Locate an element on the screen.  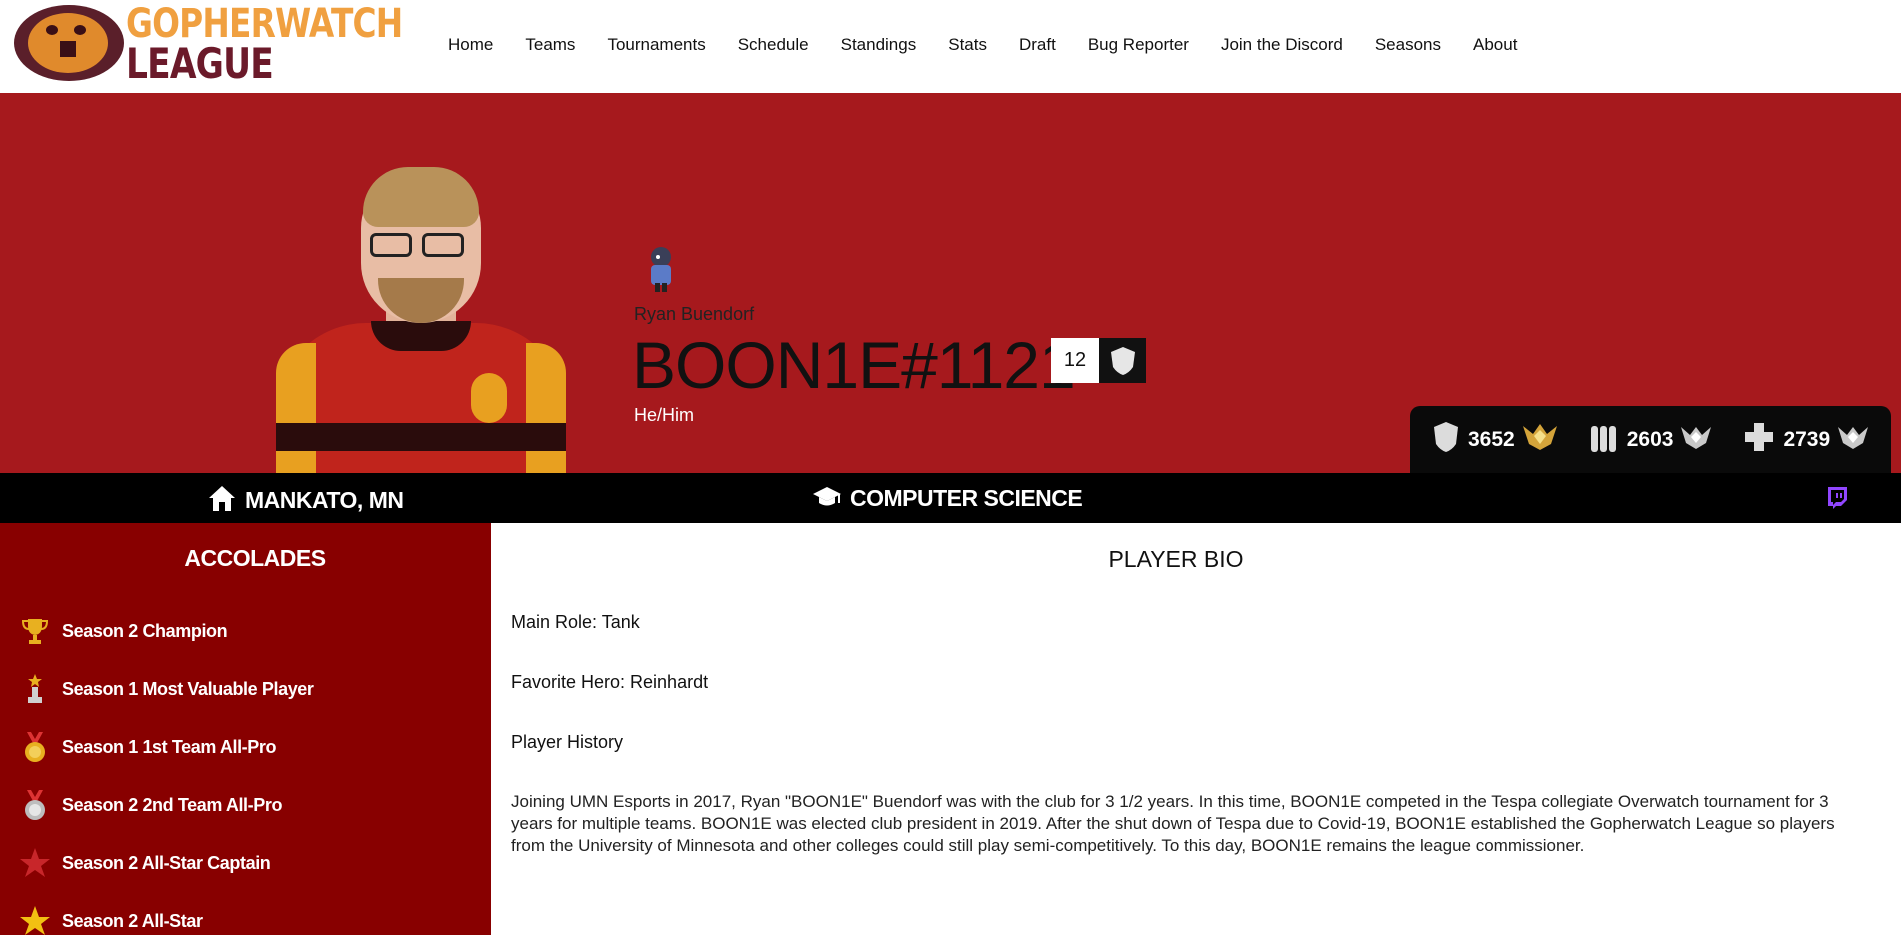
rank-damage: 2603 is located at coordinates (1651, 439).